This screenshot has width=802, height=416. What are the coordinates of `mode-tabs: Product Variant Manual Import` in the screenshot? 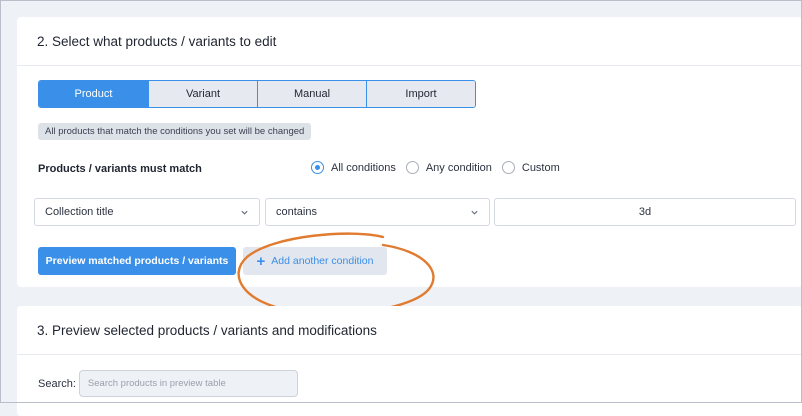 It's located at (257, 94).